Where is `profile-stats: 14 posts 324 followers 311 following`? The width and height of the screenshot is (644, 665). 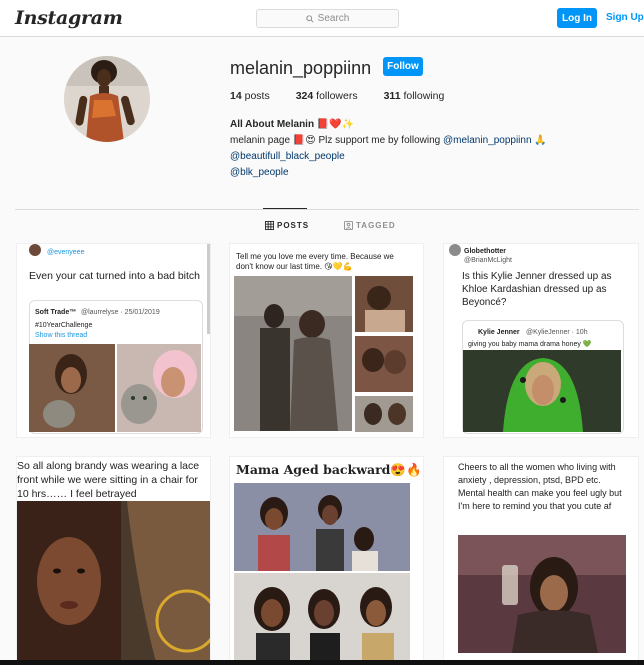 profile-stats: 14 posts 324 followers 311 following is located at coordinates (350, 96).